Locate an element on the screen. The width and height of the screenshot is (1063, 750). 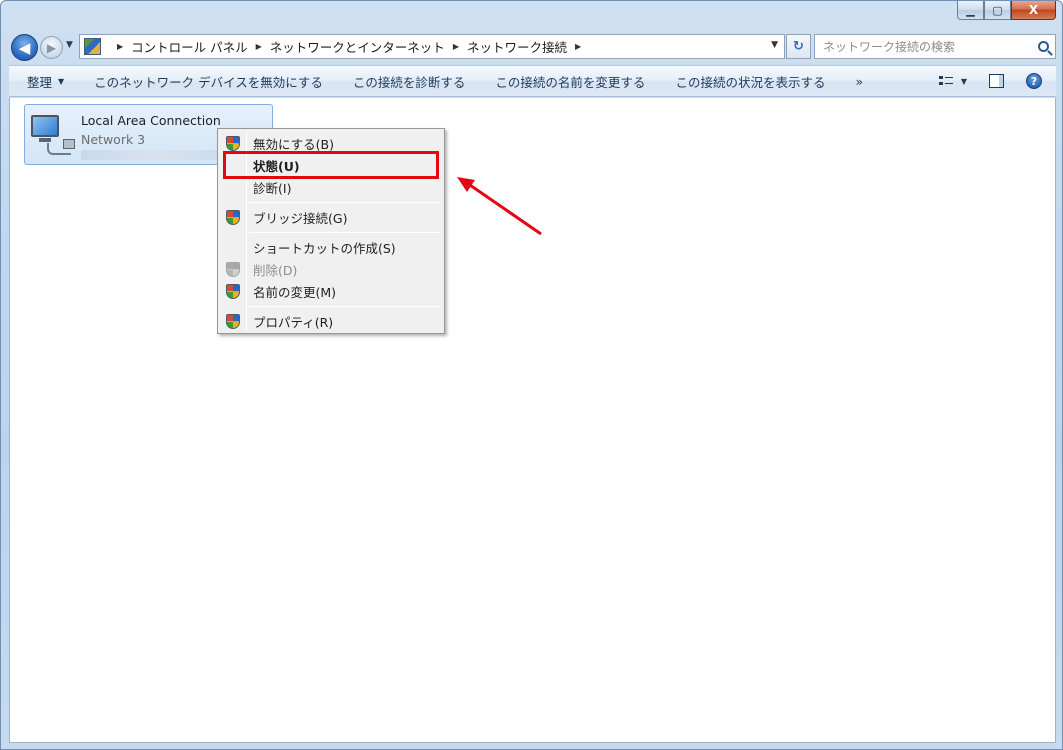
forward-button: ▶ is located at coordinates (51, 47).